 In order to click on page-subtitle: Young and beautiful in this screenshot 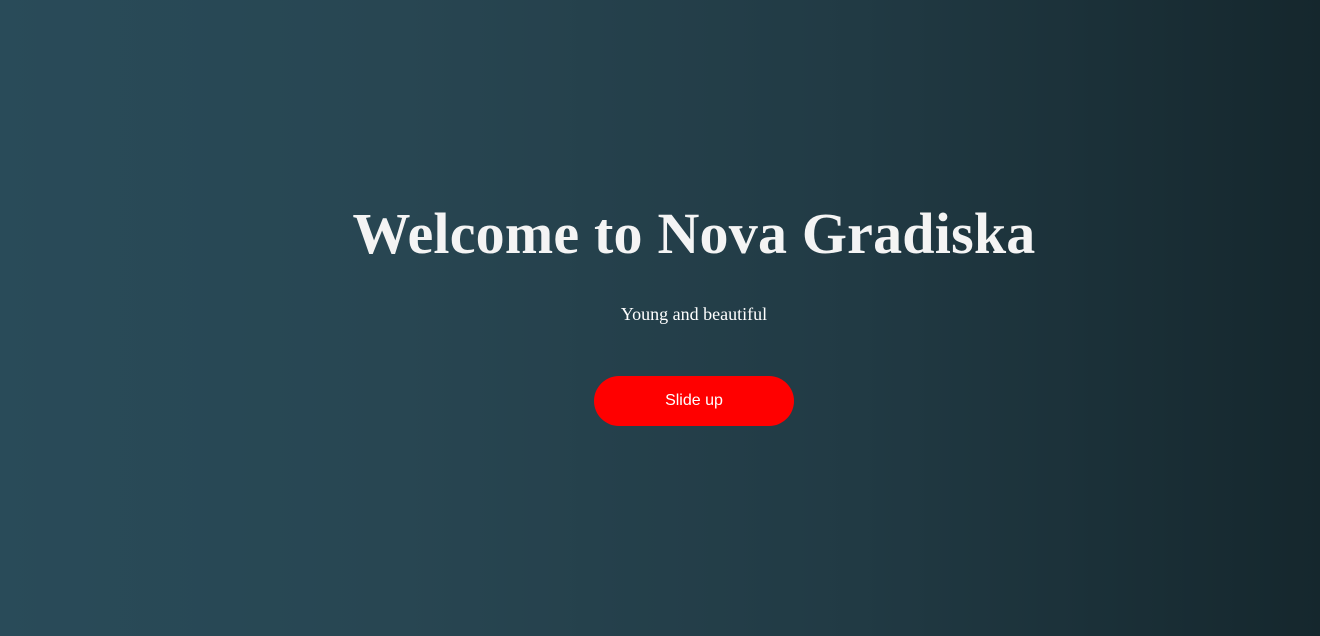, I will do `click(694, 314)`.